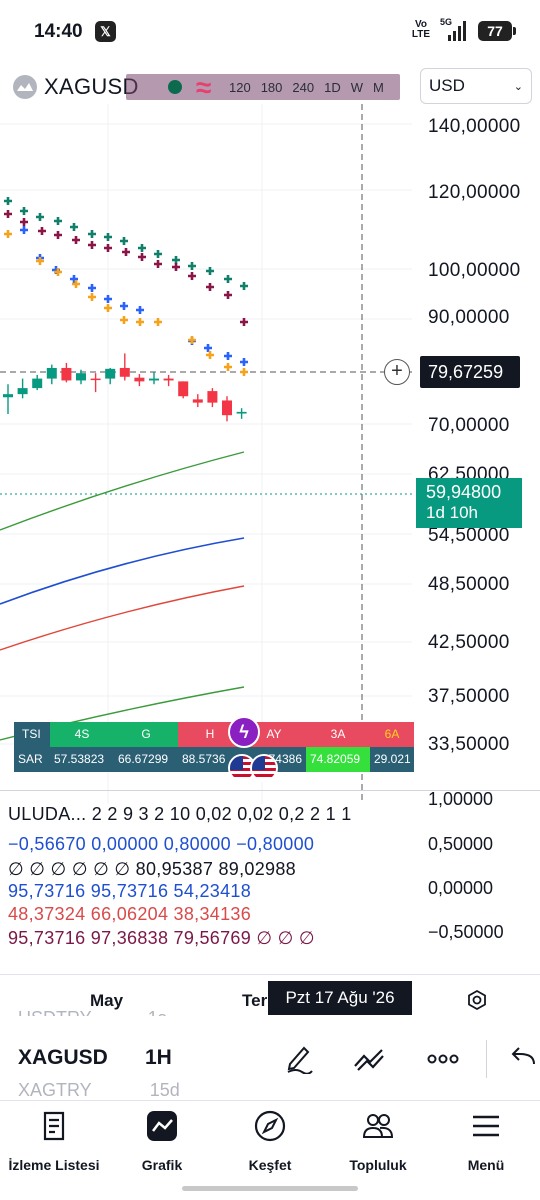 This screenshot has width=540, height=1200. Describe the element at coordinates (105, 31) in the screenshot. I see `x-app-icon: 𝕏` at that location.